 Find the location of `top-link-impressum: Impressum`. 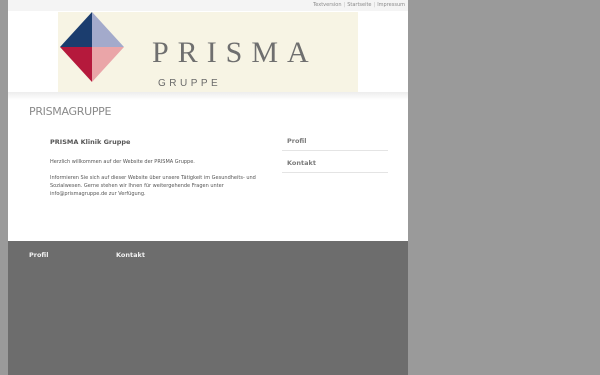

top-link-impressum: Impressum is located at coordinates (391, 5).